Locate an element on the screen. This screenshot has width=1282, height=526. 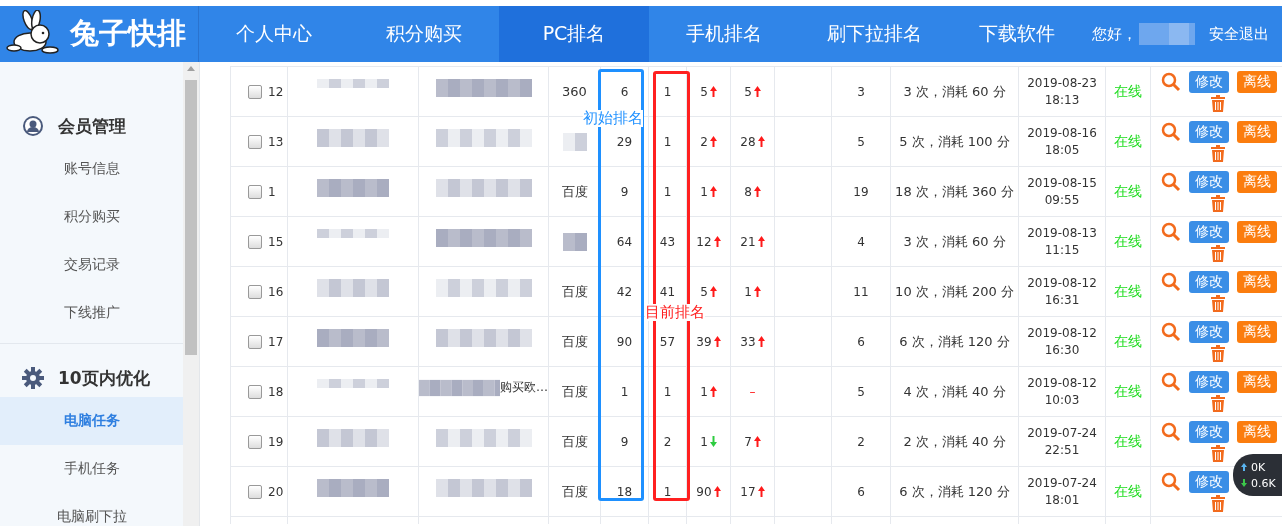
sidebar-item: 积分购买 is located at coordinates (91, 217).